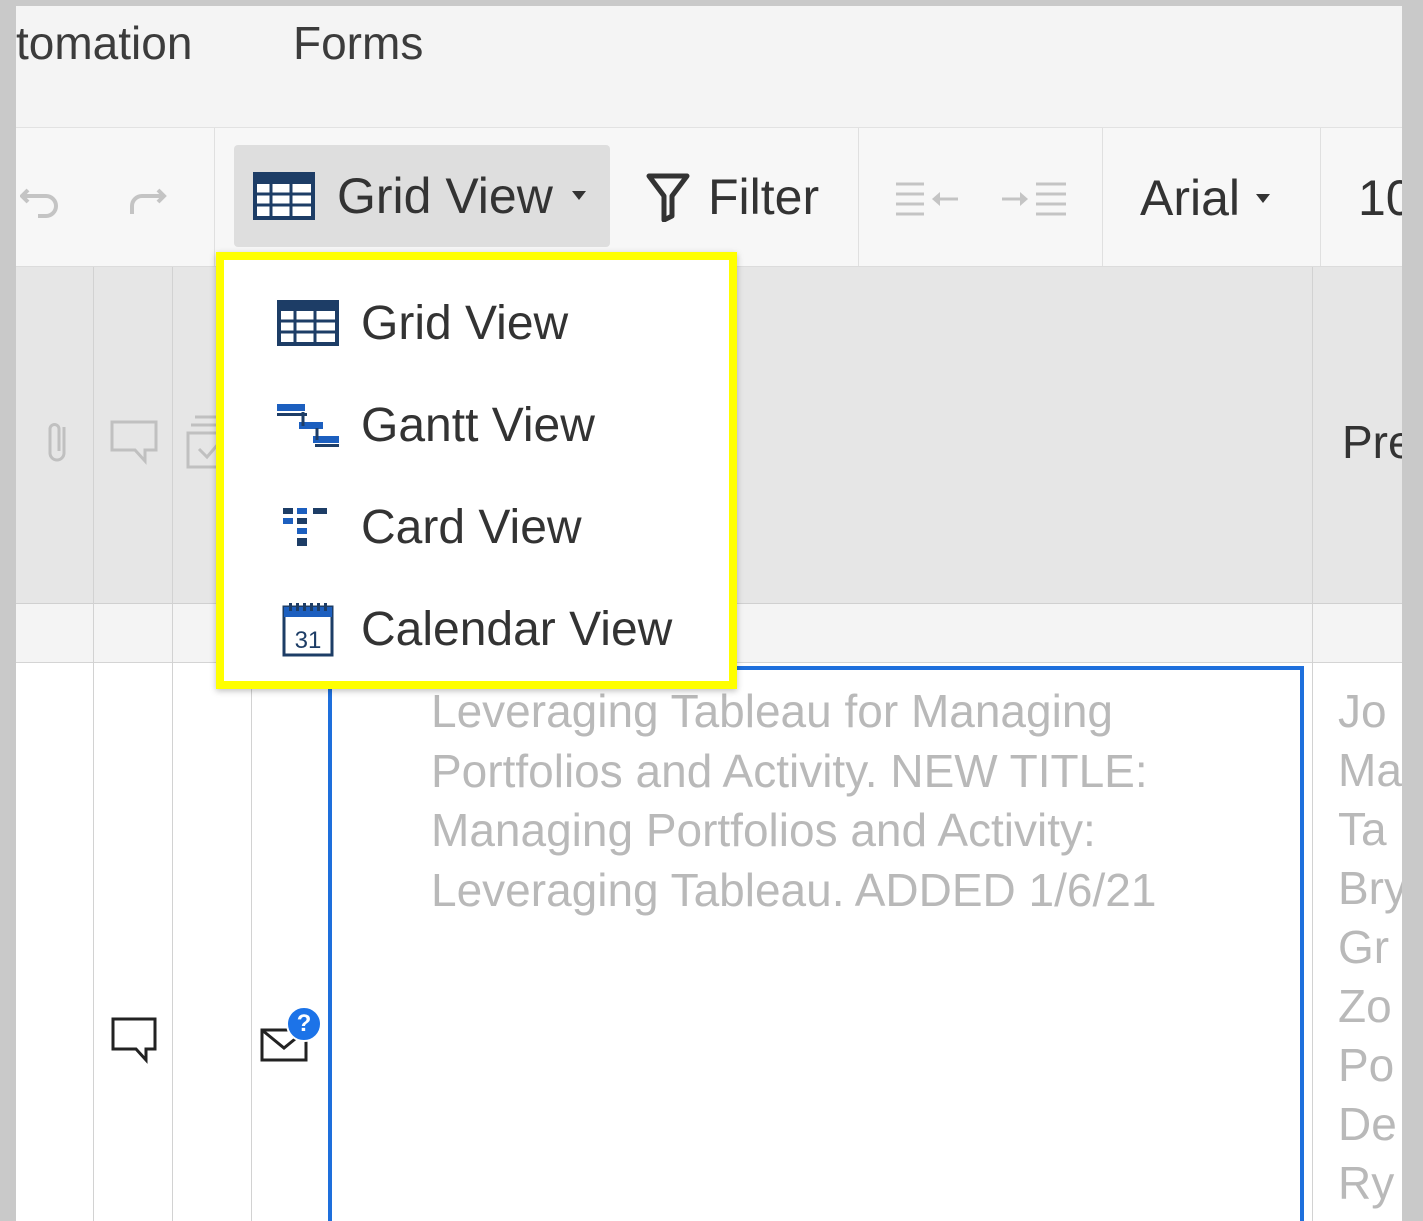 This screenshot has width=1423, height=1221. Describe the element at coordinates (764, 197) in the screenshot. I see `filter-label: Filter` at that location.